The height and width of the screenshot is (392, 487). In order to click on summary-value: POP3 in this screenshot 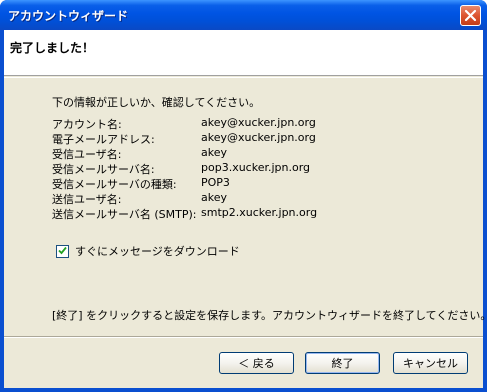, I will do `click(215, 182)`.